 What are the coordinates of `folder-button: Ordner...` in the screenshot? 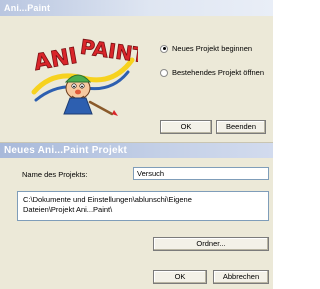 It's located at (211, 244).